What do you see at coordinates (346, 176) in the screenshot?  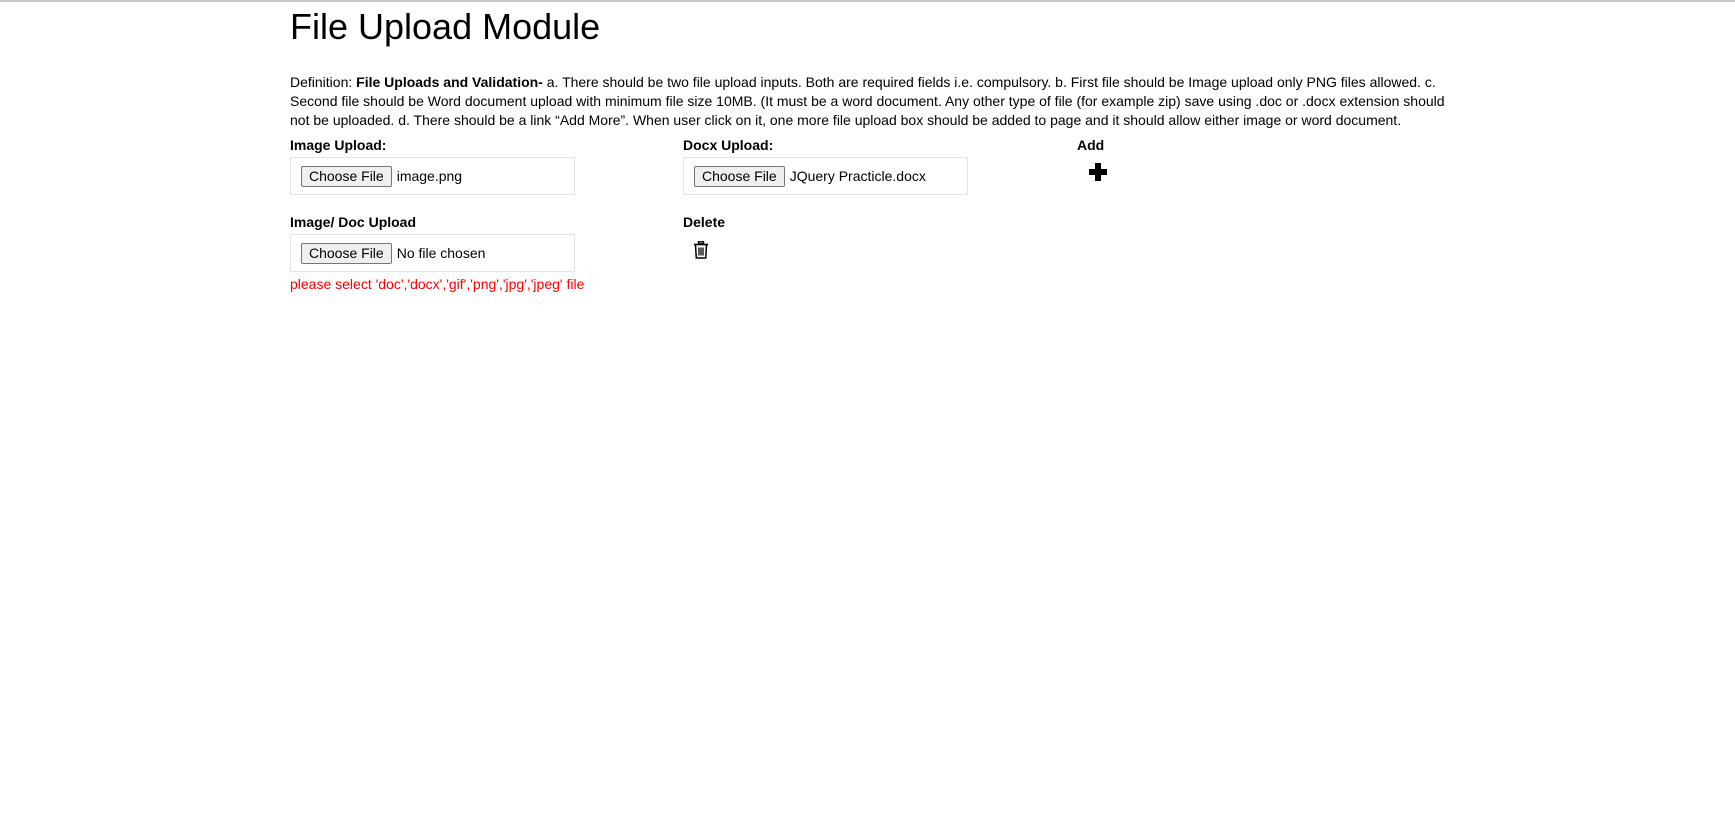 I see `image-upload-choose-button: Choose File` at bounding box center [346, 176].